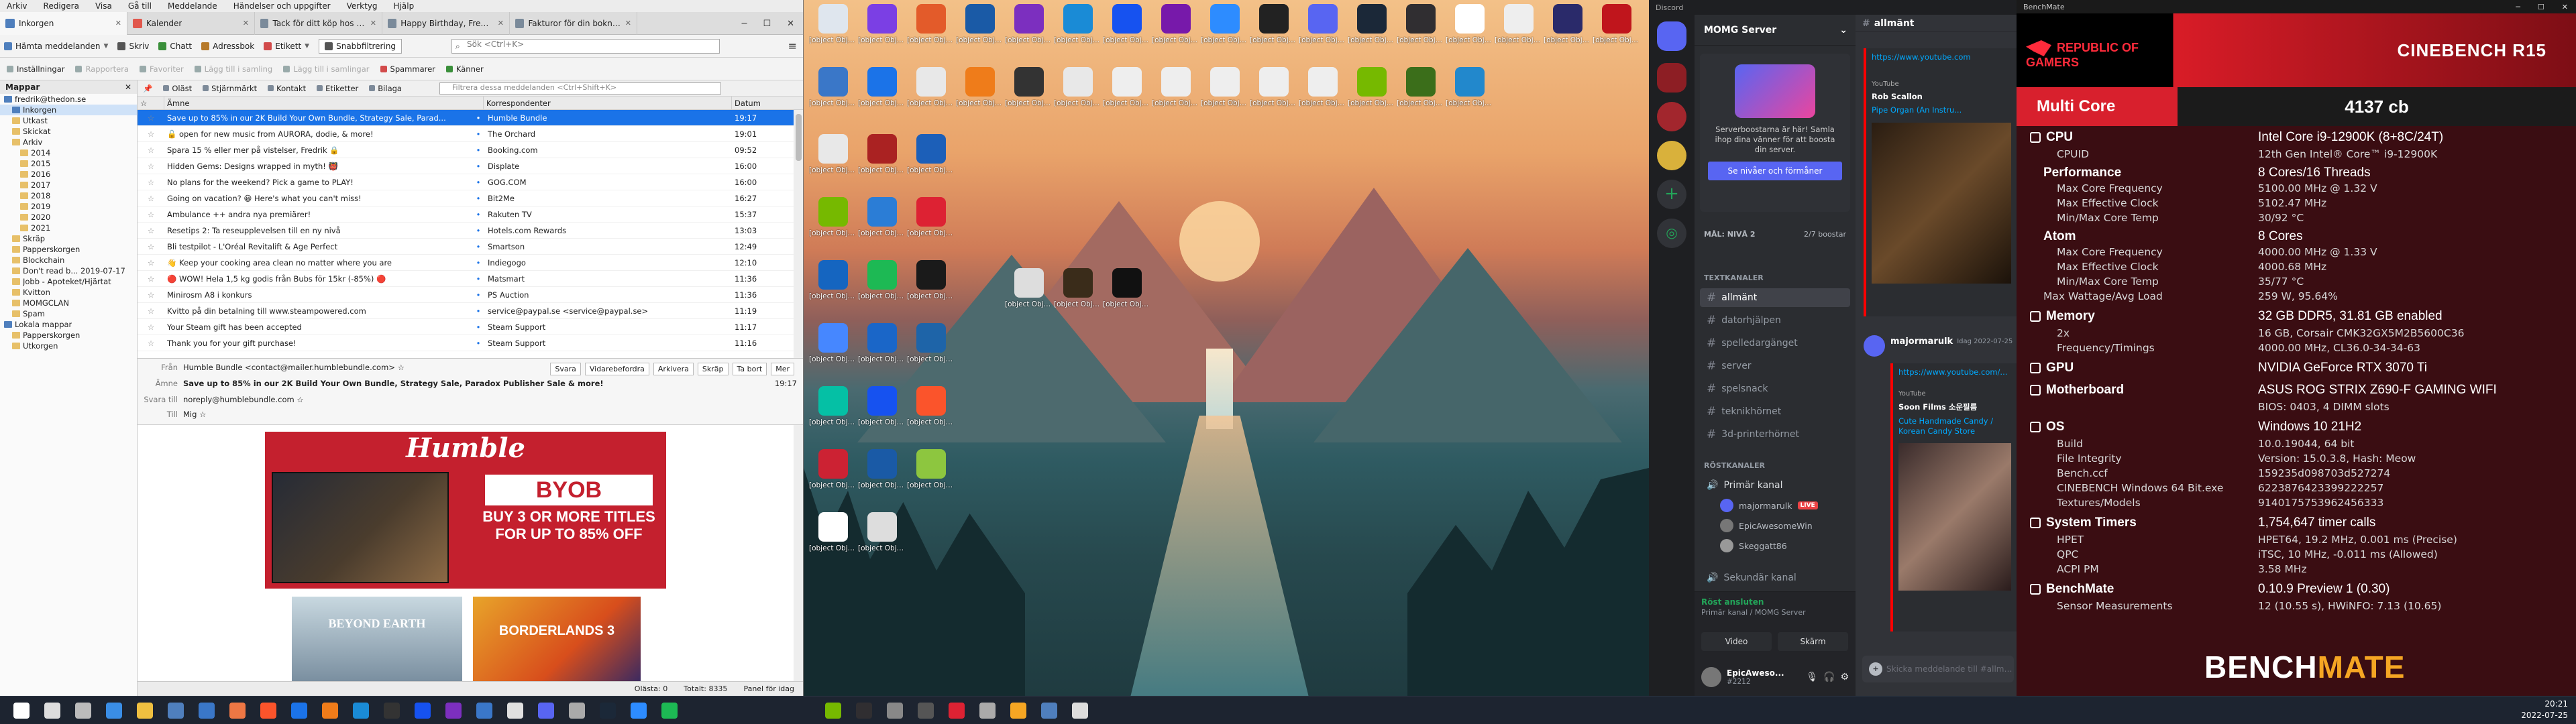 Image resolution: width=2576 pixels, height=724 pixels. Describe the element at coordinates (749, 369) in the screenshot. I see `message-action-4: Ta bort` at that location.